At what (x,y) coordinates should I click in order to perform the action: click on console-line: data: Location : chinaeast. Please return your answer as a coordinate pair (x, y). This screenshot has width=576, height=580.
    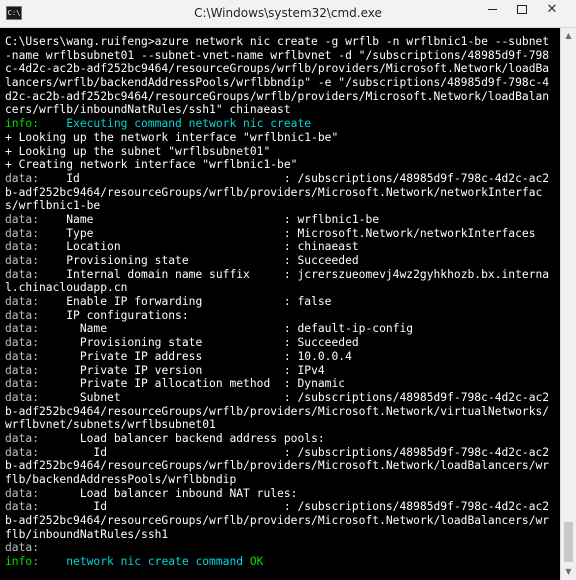
    Looking at the image, I should click on (282, 247).